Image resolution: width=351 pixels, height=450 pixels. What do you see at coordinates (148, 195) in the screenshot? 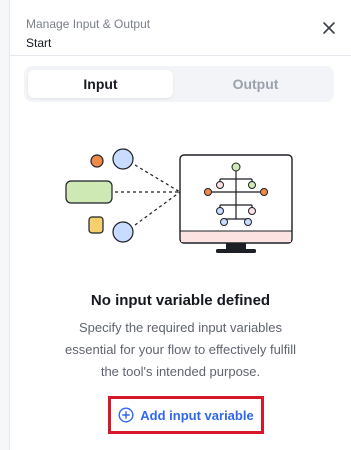
I see `illustration-dashed-connectors` at bounding box center [148, 195].